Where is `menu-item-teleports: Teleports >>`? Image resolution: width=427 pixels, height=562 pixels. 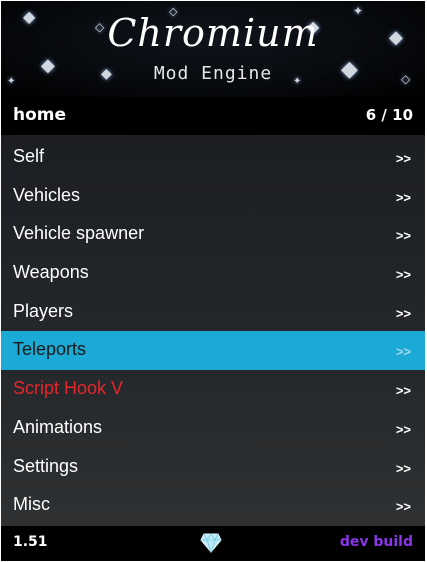
menu-item-teleports: Teleports >> is located at coordinates (213, 351).